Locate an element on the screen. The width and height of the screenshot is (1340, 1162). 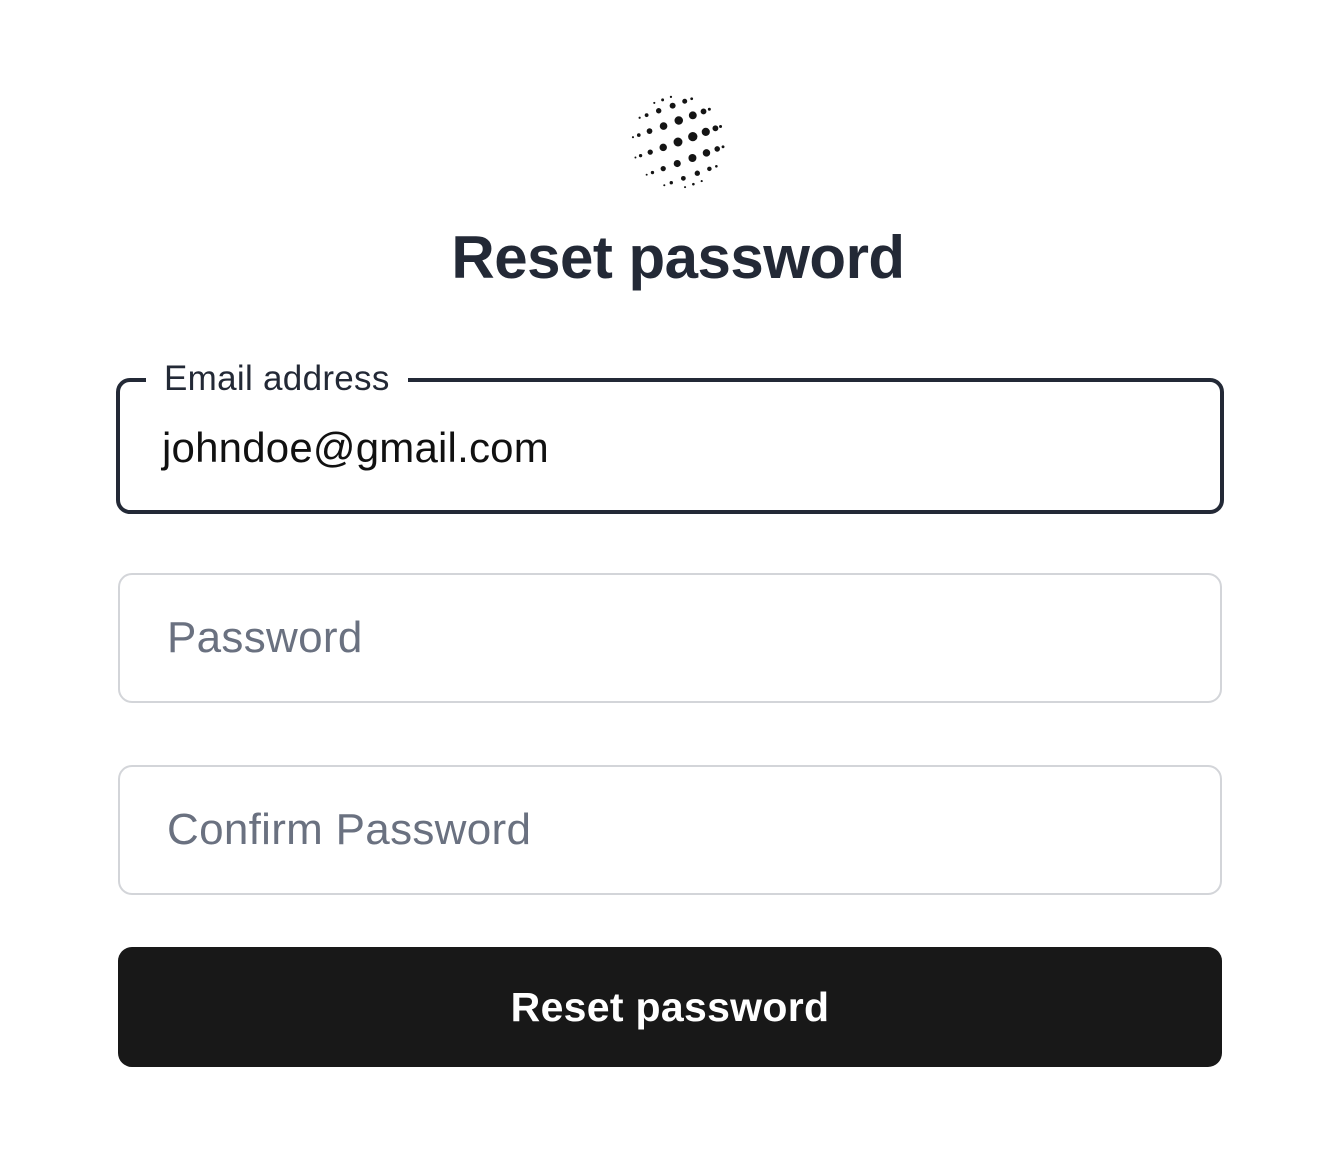
email-field-value: johndoe@gmail.com is located at coordinates (355, 448).